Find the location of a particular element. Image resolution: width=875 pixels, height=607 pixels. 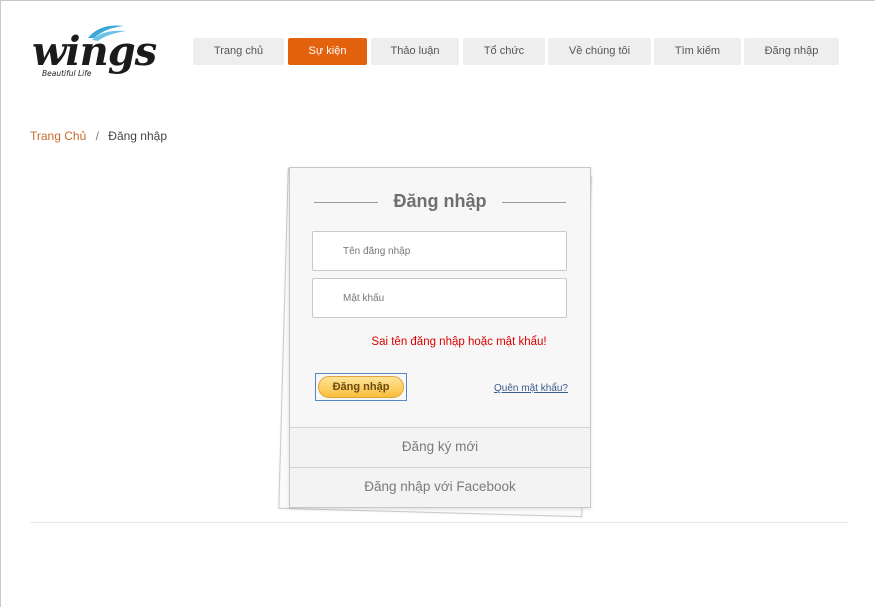

register-button: Đăng ký mới is located at coordinates (440, 447).